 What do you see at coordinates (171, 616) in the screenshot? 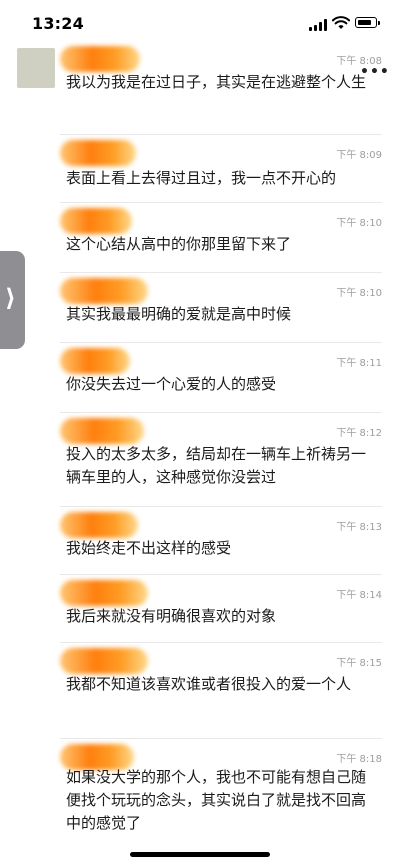
I see `message-text: 我后来就没有明确很喜欢的对象` at bounding box center [171, 616].